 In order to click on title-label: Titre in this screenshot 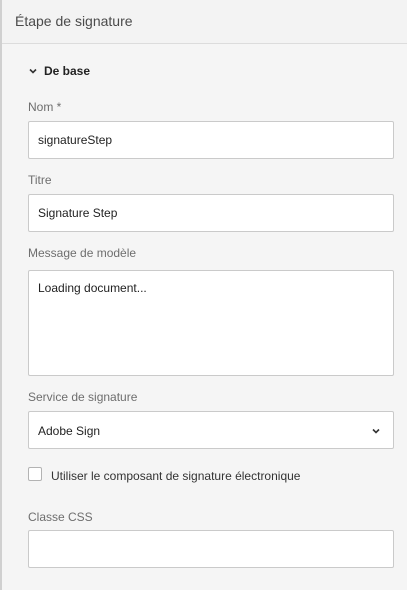, I will do `click(40, 180)`.